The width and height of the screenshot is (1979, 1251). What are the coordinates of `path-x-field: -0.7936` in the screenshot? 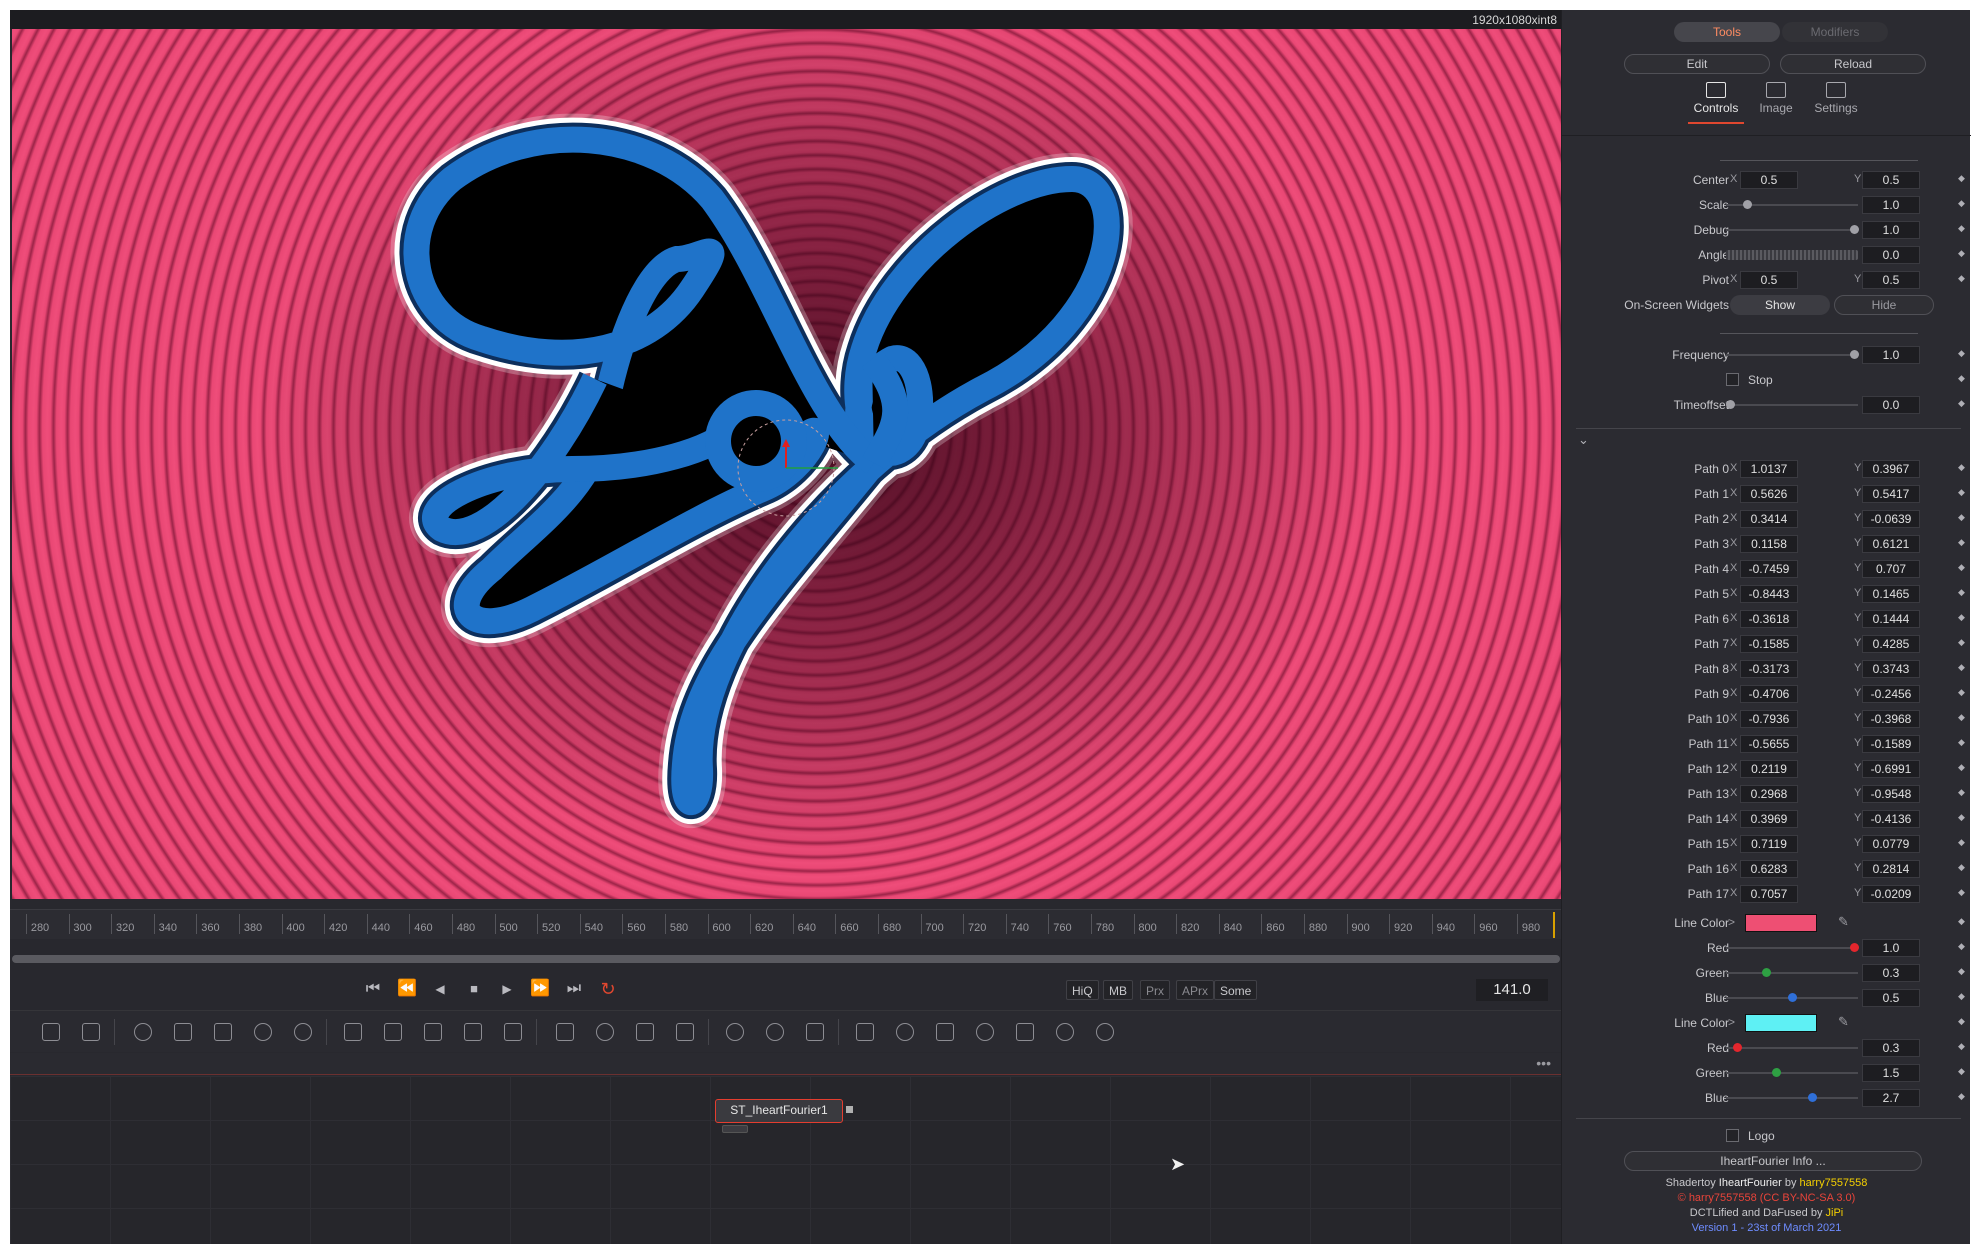 It's located at (1769, 719).